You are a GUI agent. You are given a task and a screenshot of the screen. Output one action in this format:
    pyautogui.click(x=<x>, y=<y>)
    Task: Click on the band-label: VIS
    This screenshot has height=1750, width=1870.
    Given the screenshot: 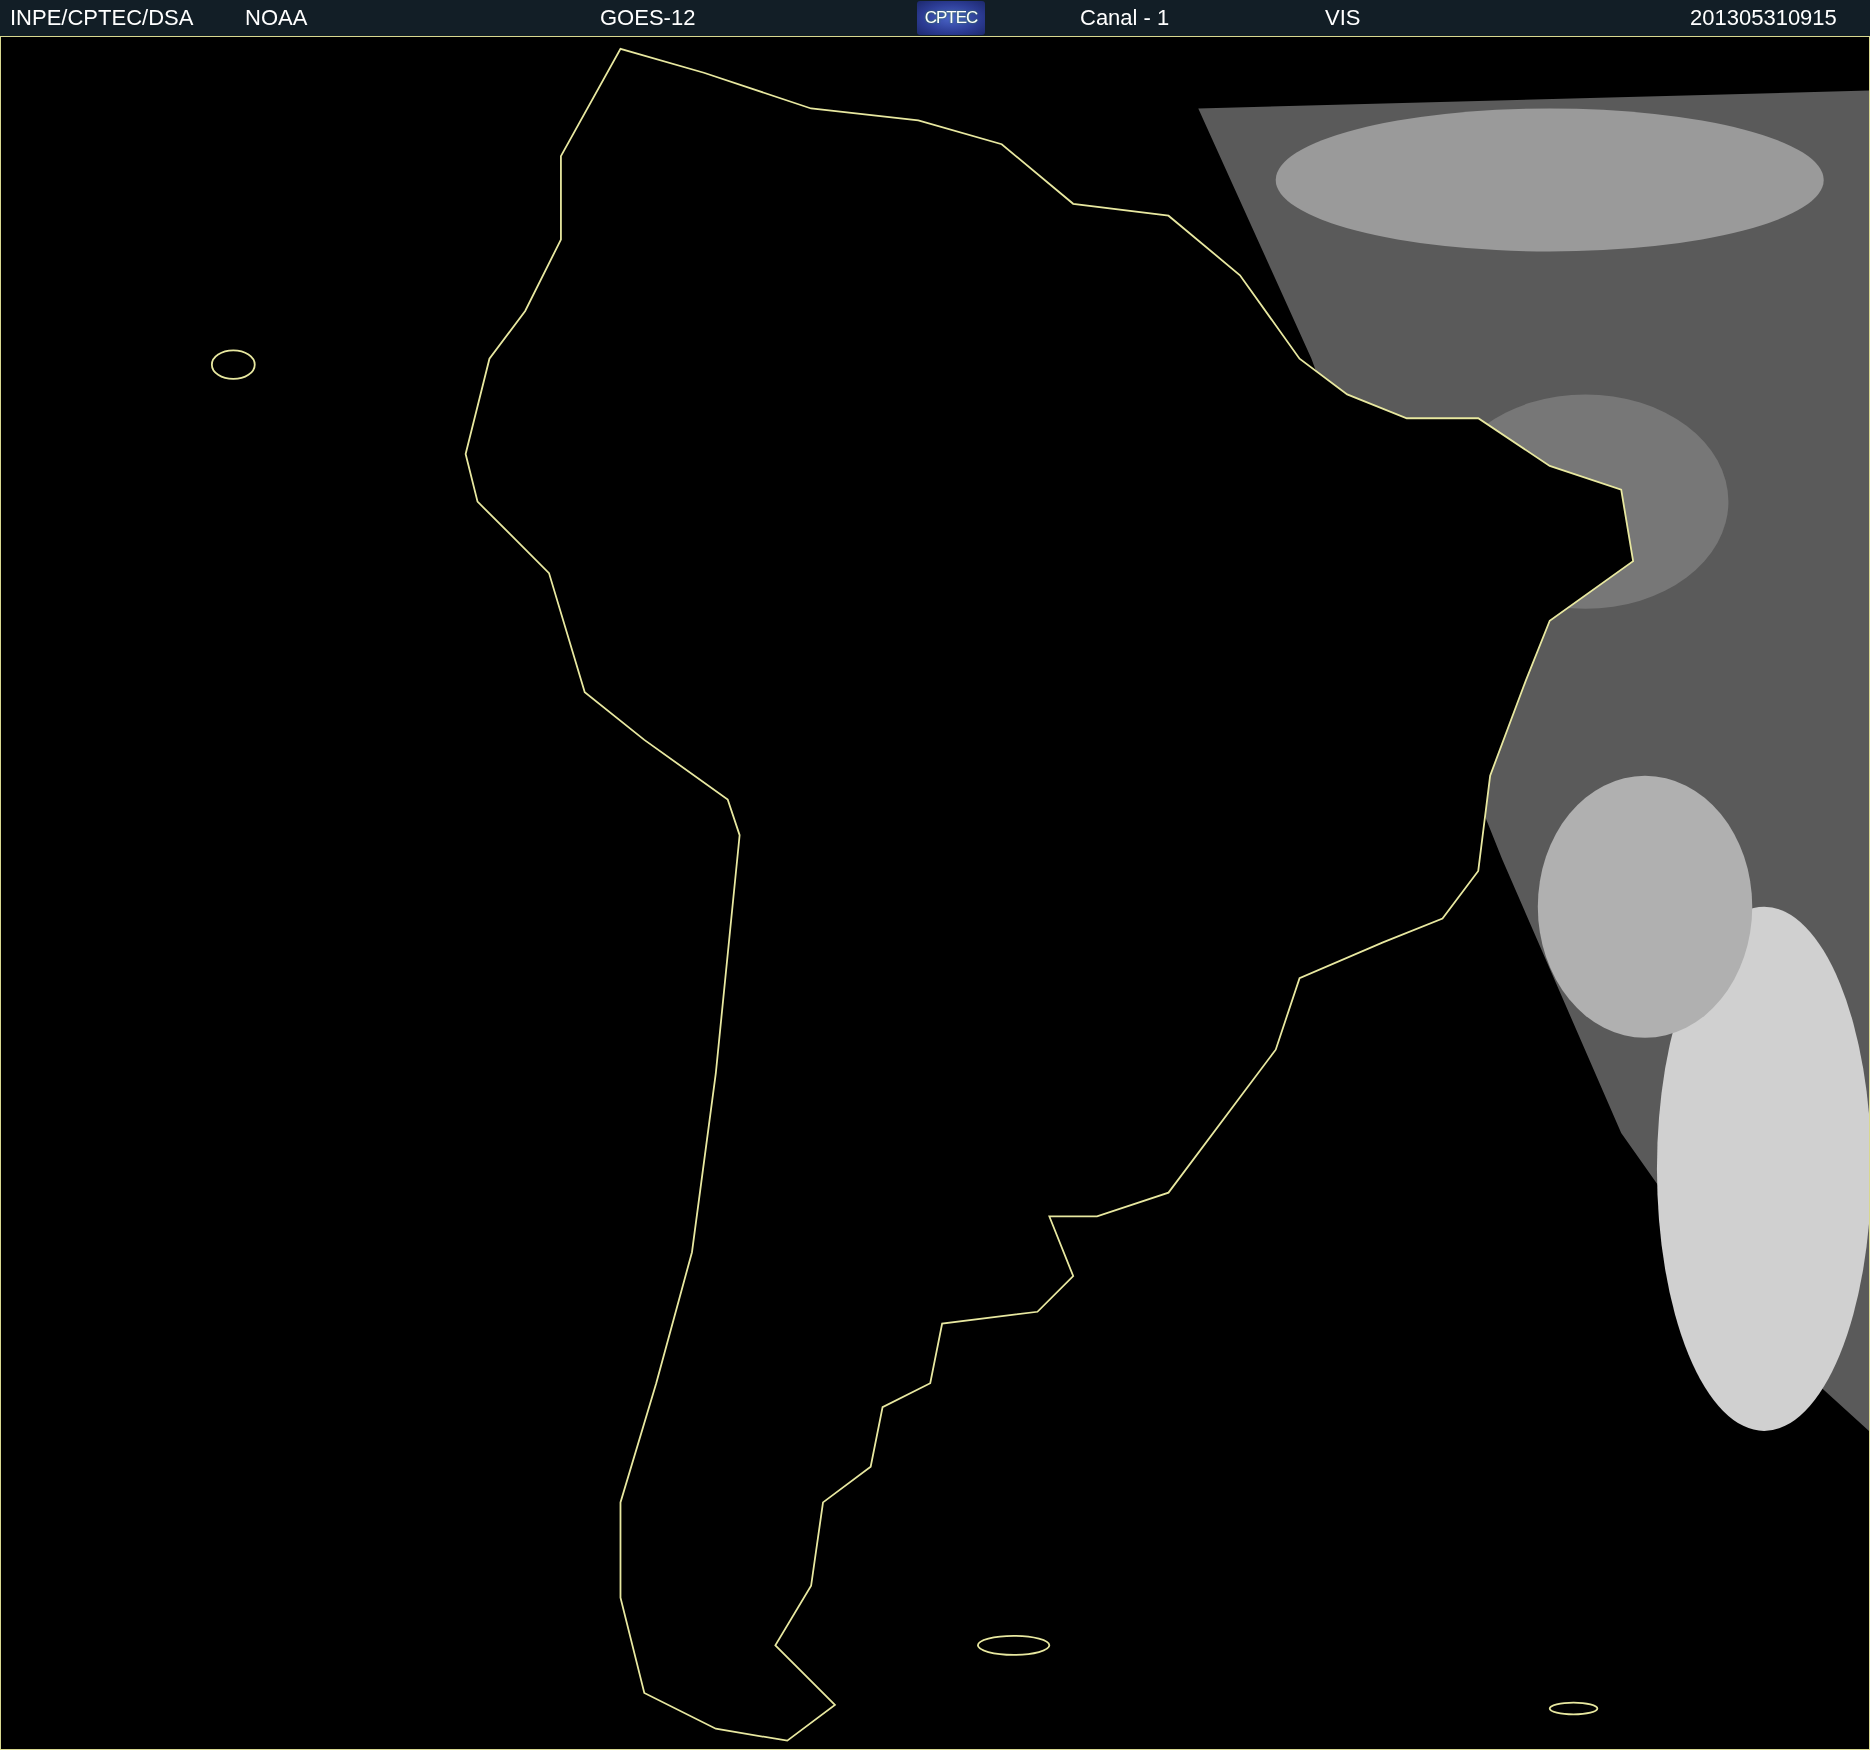 What is the action you would take?
    pyautogui.click(x=1343, y=18)
    